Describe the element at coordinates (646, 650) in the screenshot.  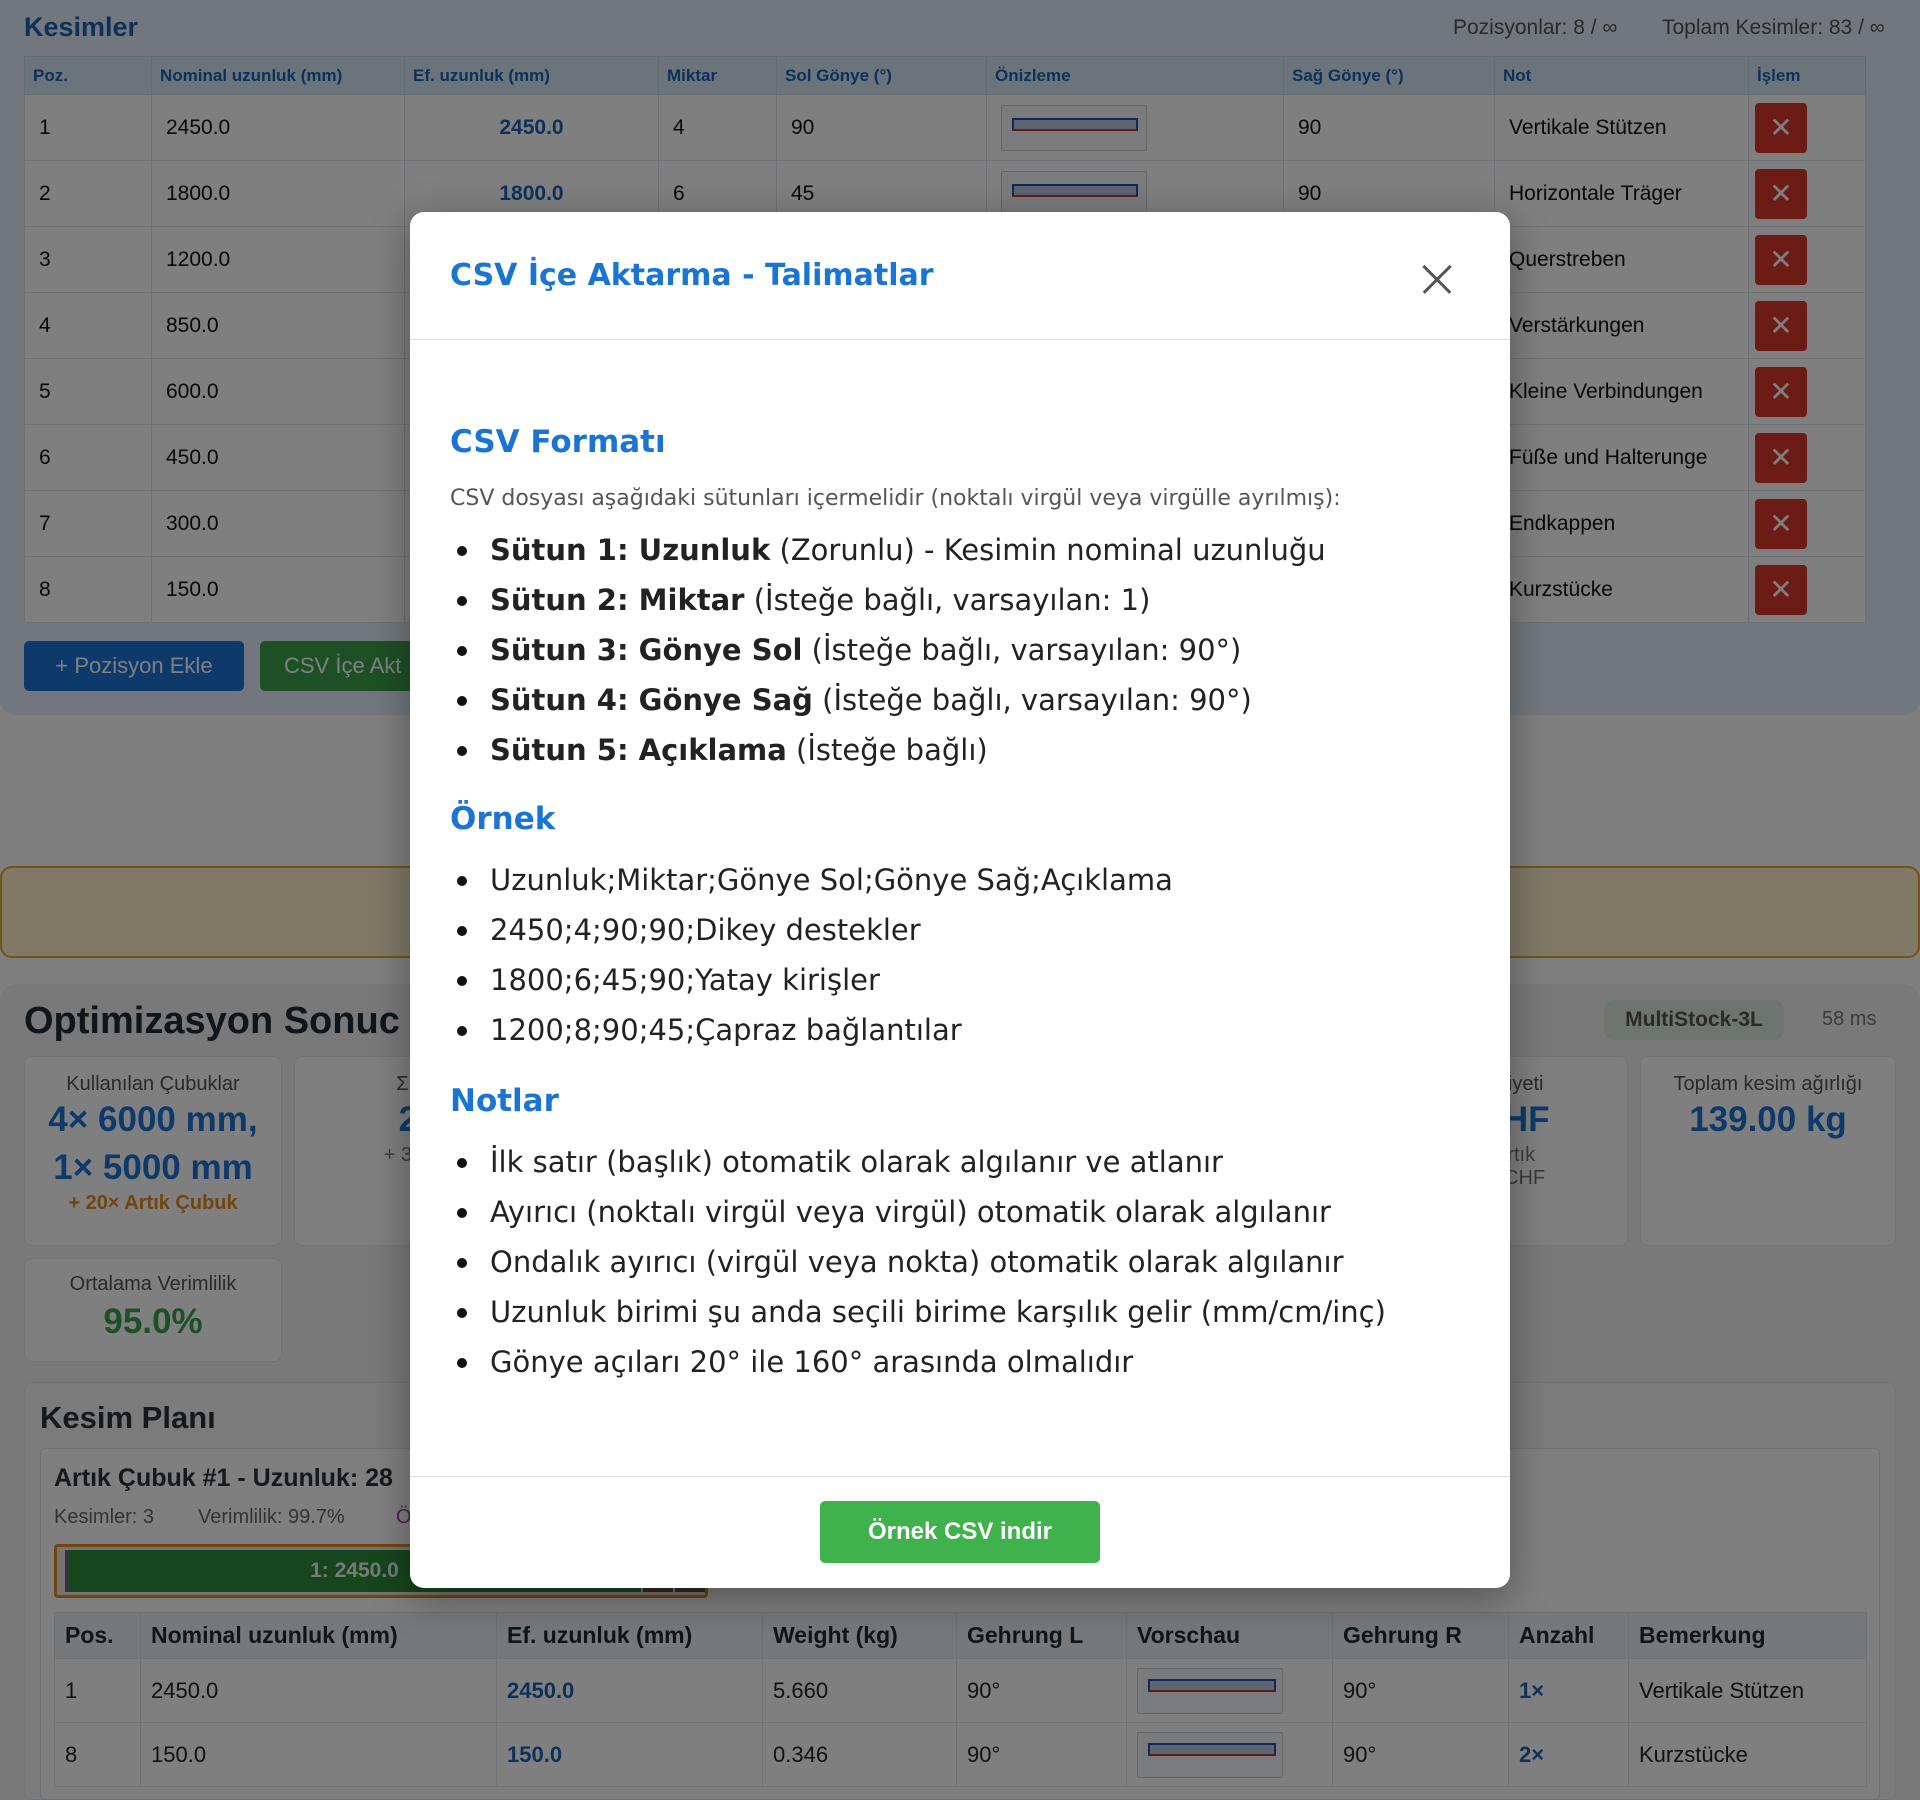
I see `column-name: Sütun 3: Gönye Sol` at that location.